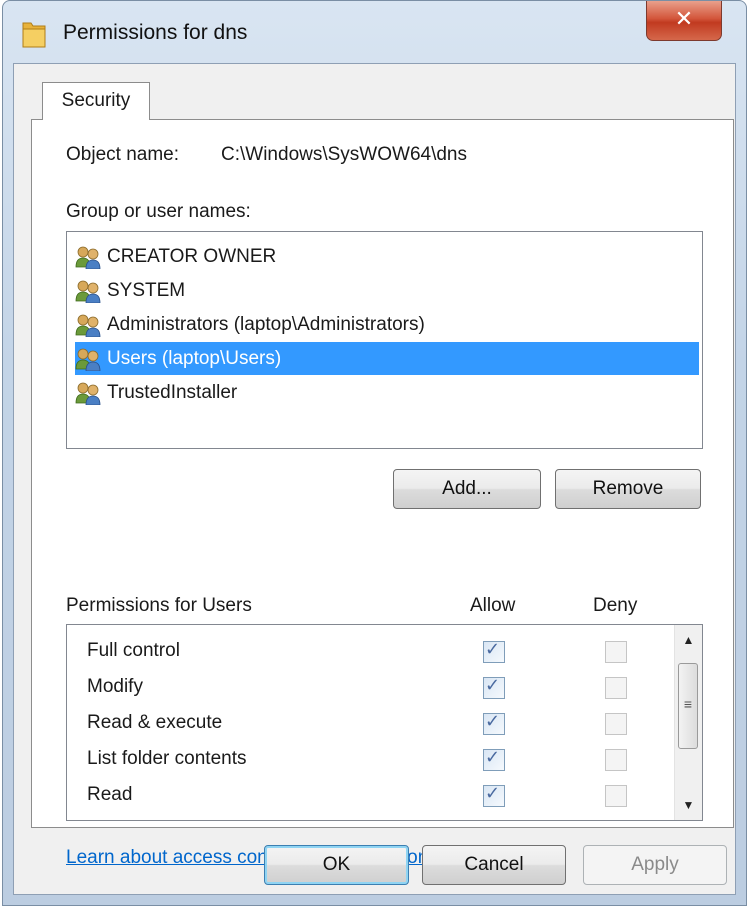 The width and height of the screenshot is (749, 908). I want to click on permission-row: Modify ✓, so click(367, 688).